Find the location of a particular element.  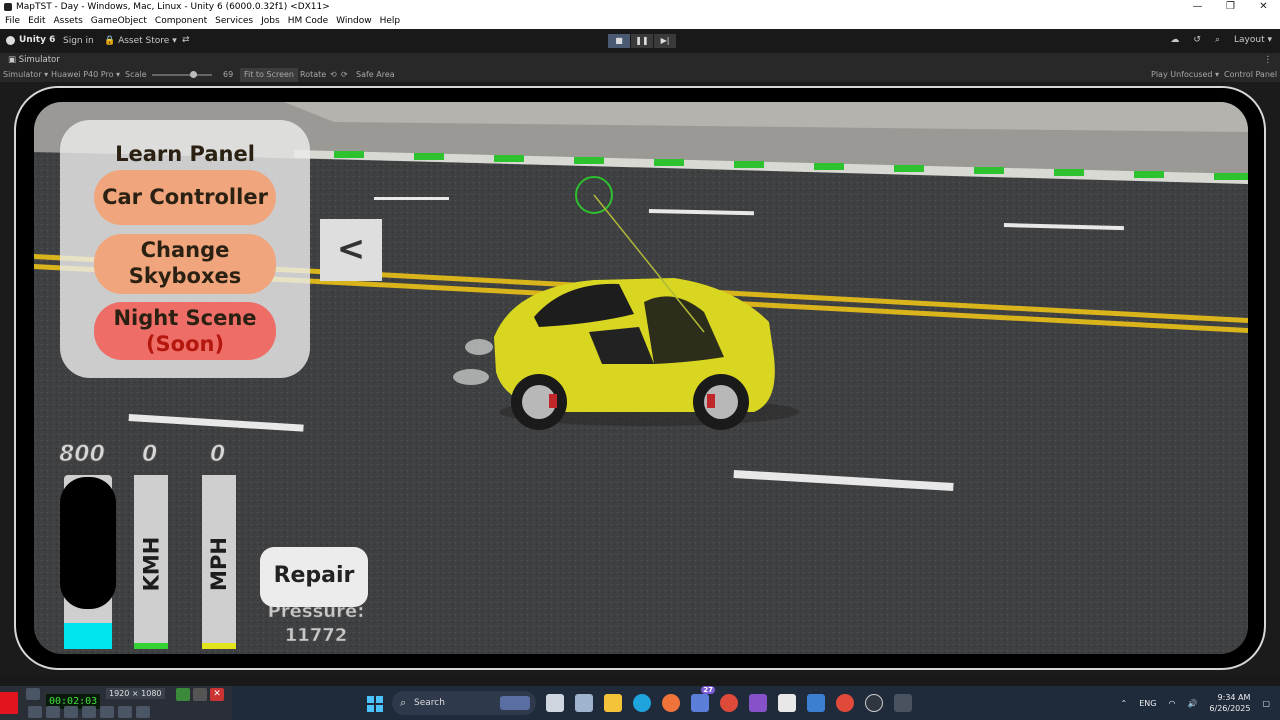

asset-store-button: 🔒 Asset Store ▾ is located at coordinates (140, 41).